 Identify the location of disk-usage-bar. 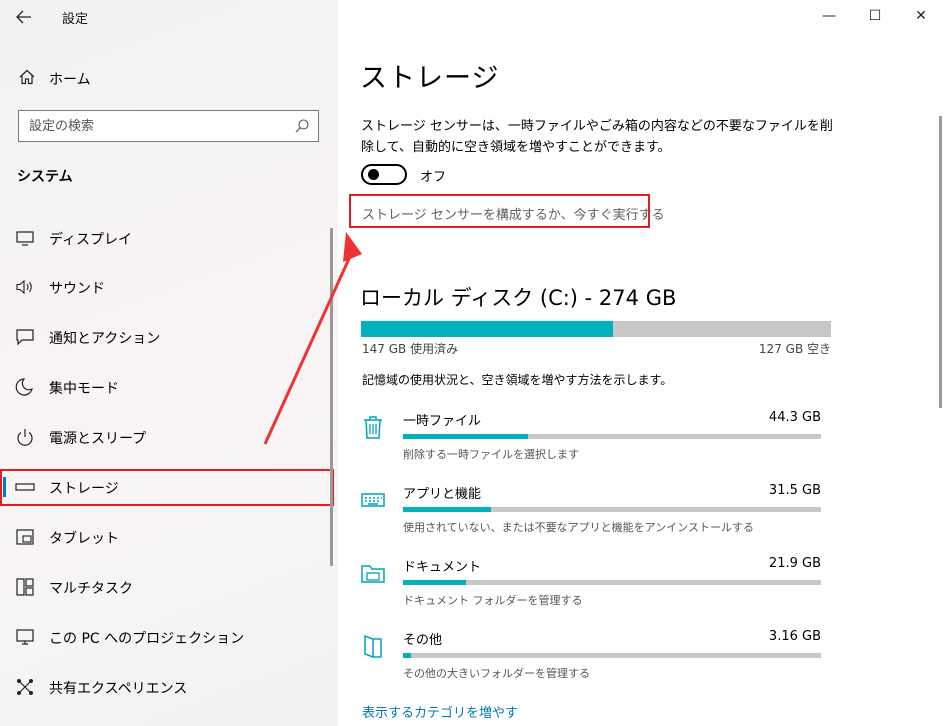
(596, 329).